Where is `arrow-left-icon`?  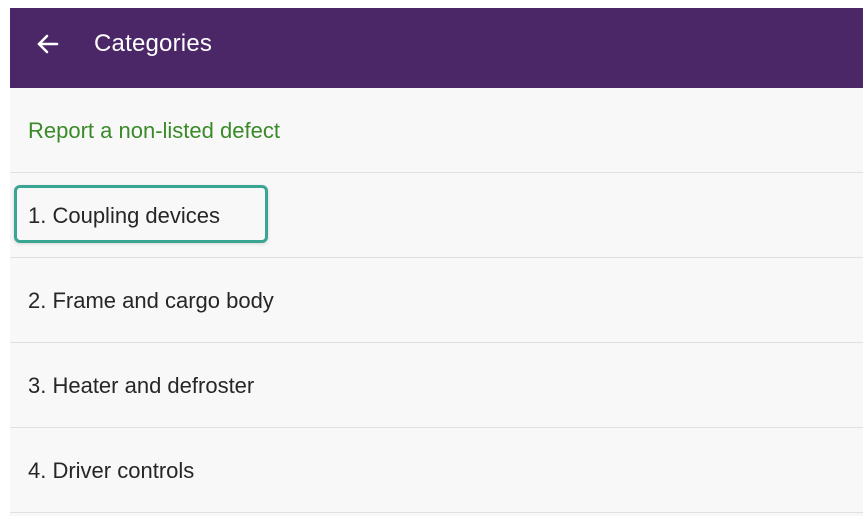
arrow-left-icon is located at coordinates (48, 44).